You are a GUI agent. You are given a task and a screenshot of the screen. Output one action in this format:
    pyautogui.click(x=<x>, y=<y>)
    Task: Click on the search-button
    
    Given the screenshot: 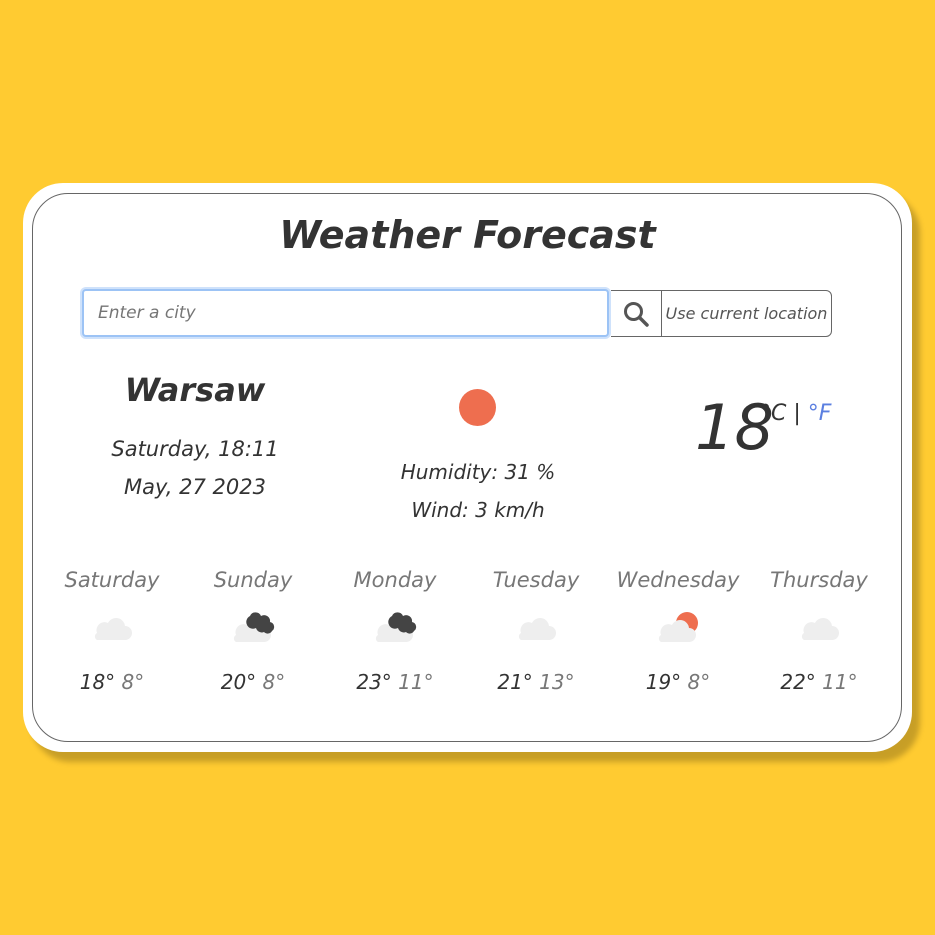 What is the action you would take?
    pyautogui.click(x=636, y=313)
    